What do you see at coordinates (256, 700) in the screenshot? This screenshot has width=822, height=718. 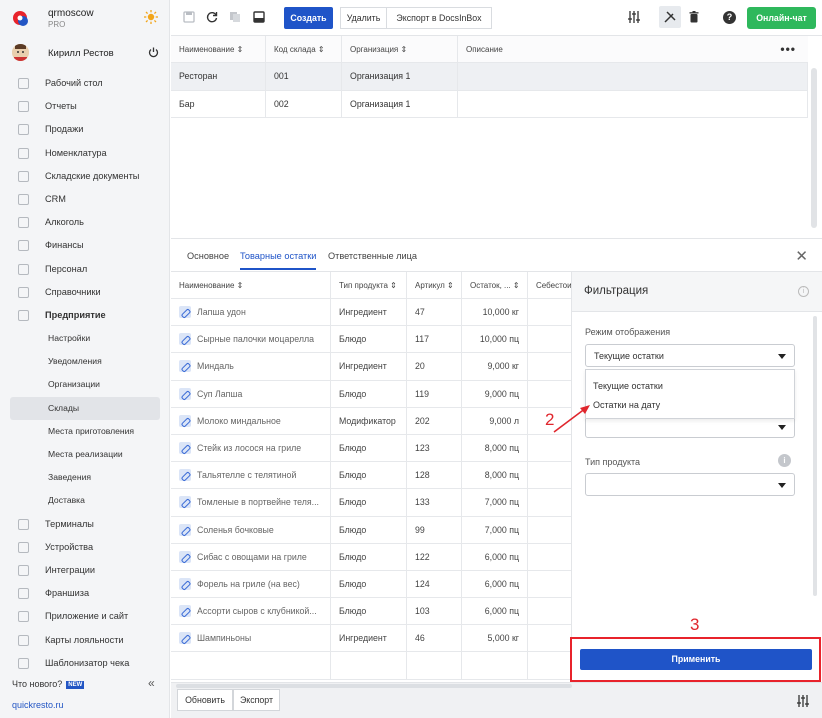 I see `export-button: Экспорт` at bounding box center [256, 700].